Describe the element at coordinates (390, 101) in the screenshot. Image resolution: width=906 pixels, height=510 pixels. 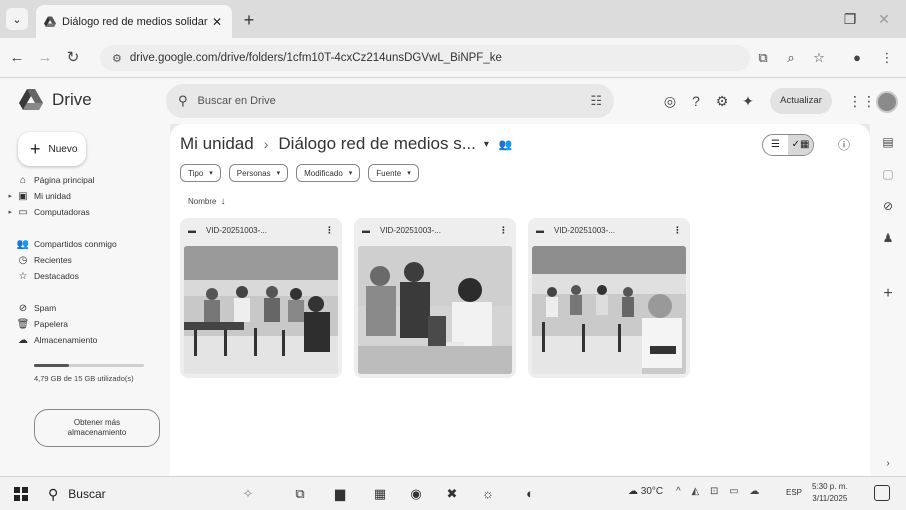
I see `search-input: ⚲ Buscar en Drive ☷` at that location.